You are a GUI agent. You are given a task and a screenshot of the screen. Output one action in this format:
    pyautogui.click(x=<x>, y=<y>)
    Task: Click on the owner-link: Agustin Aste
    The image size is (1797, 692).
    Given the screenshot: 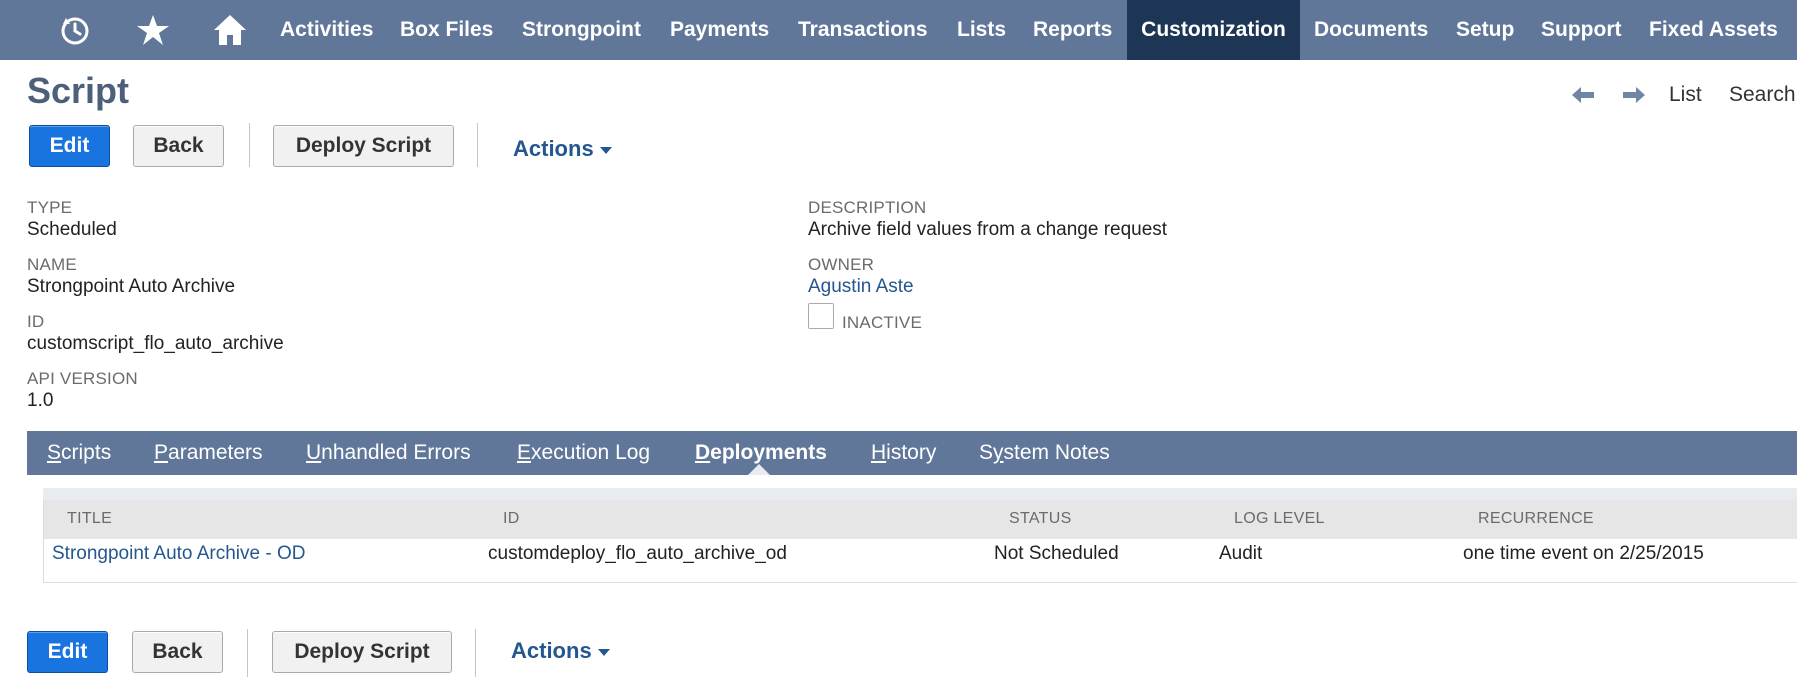 What is the action you would take?
    pyautogui.click(x=861, y=287)
    